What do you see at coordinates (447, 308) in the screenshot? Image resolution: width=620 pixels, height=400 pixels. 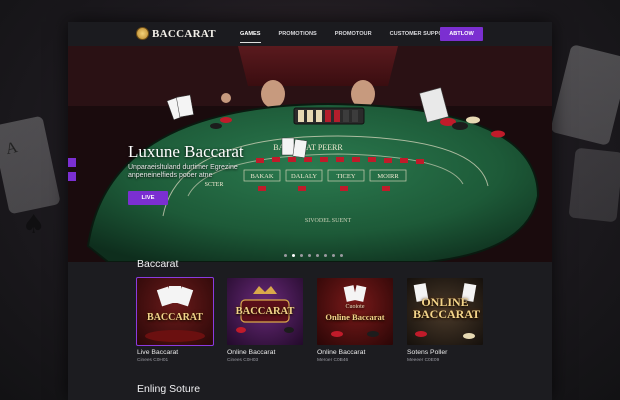 I see `thumbnail-title: ONLINE BACCARAT` at bounding box center [447, 308].